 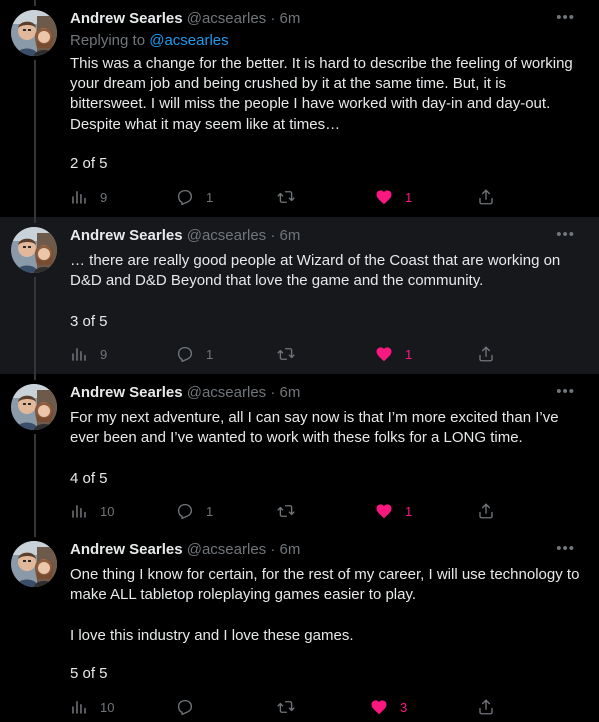 What do you see at coordinates (108, 40) in the screenshot?
I see `replying-prefix: Replying to` at bounding box center [108, 40].